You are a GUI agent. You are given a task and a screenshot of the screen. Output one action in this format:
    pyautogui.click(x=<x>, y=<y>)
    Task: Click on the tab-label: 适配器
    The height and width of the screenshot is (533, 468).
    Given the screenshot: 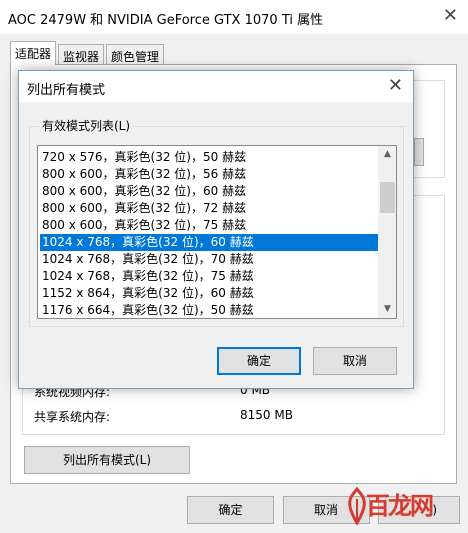 What is the action you would take?
    pyautogui.click(x=33, y=54)
    